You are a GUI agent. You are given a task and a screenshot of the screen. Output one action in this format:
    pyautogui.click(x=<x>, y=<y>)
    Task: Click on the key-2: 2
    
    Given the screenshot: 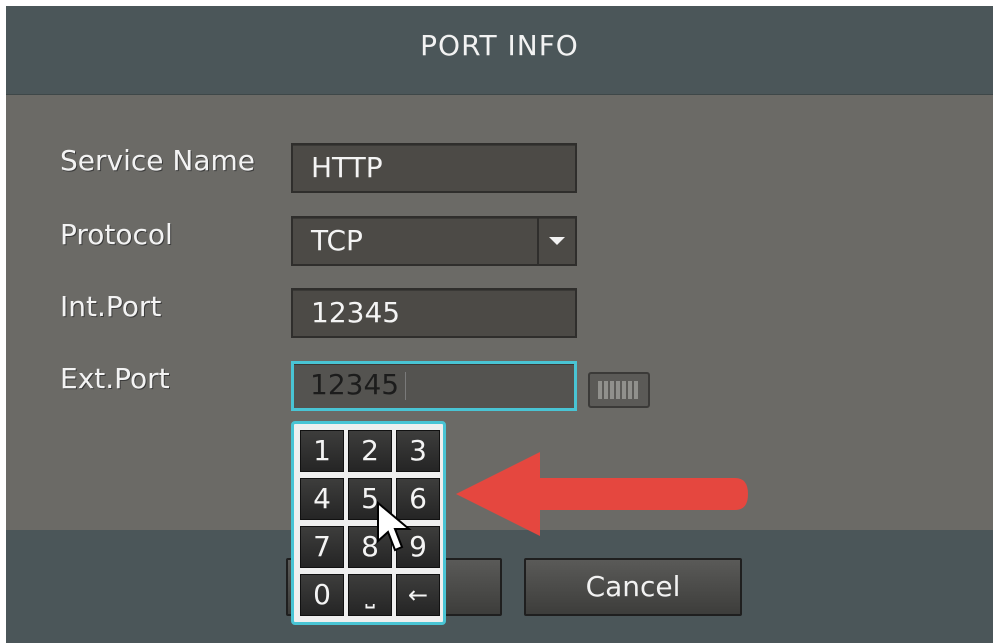 What is the action you would take?
    pyautogui.click(x=370, y=451)
    